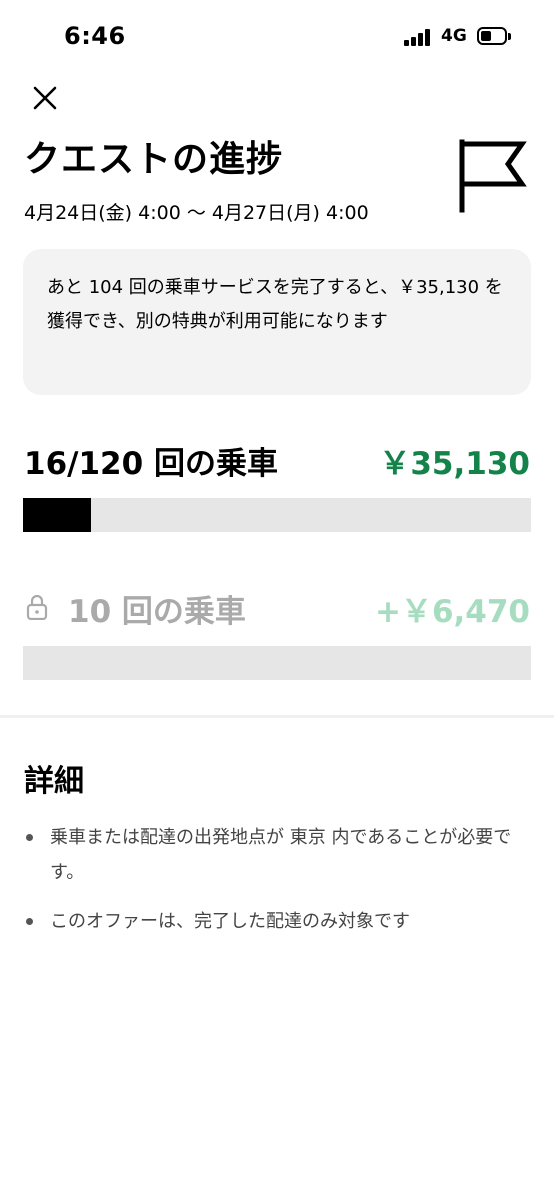 The height and width of the screenshot is (1199, 554). Describe the element at coordinates (196, 213) in the screenshot. I see `date-range: 4月24日(金) 4:00 〜 4月27日(月) 4:00` at that location.